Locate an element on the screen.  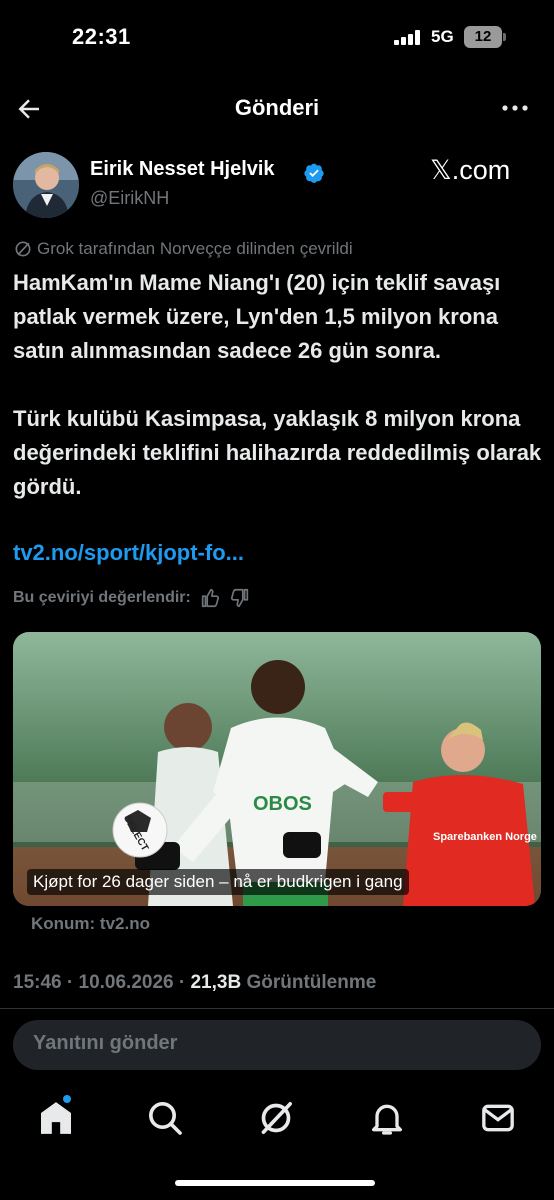
views-label: Görüntülenme is located at coordinates (311, 982).